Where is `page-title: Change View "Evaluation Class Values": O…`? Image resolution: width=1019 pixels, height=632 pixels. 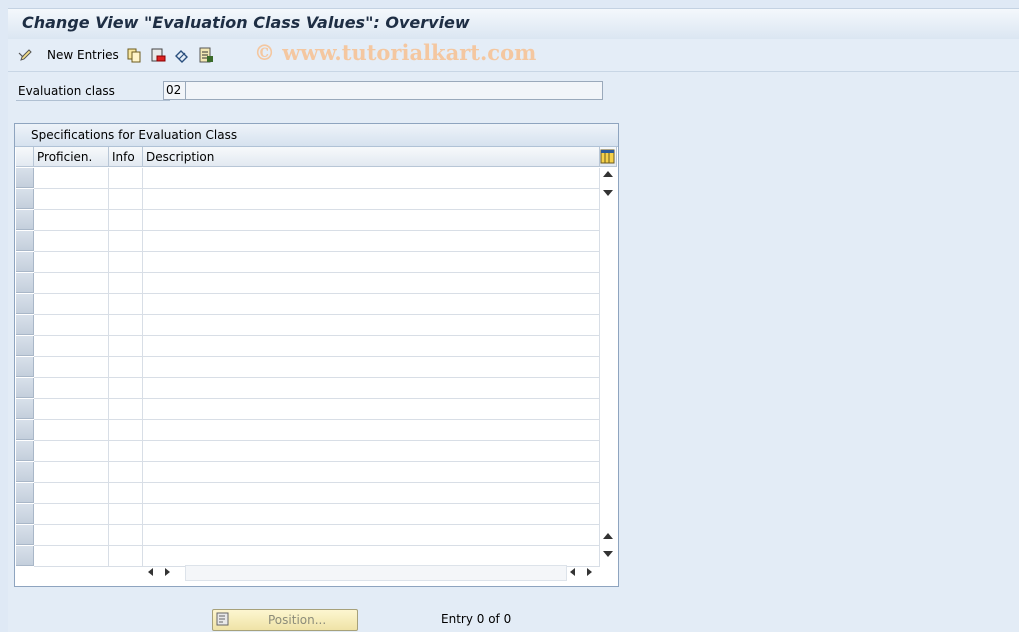 page-title: Change View "Evaluation Class Values": O… is located at coordinates (246, 22).